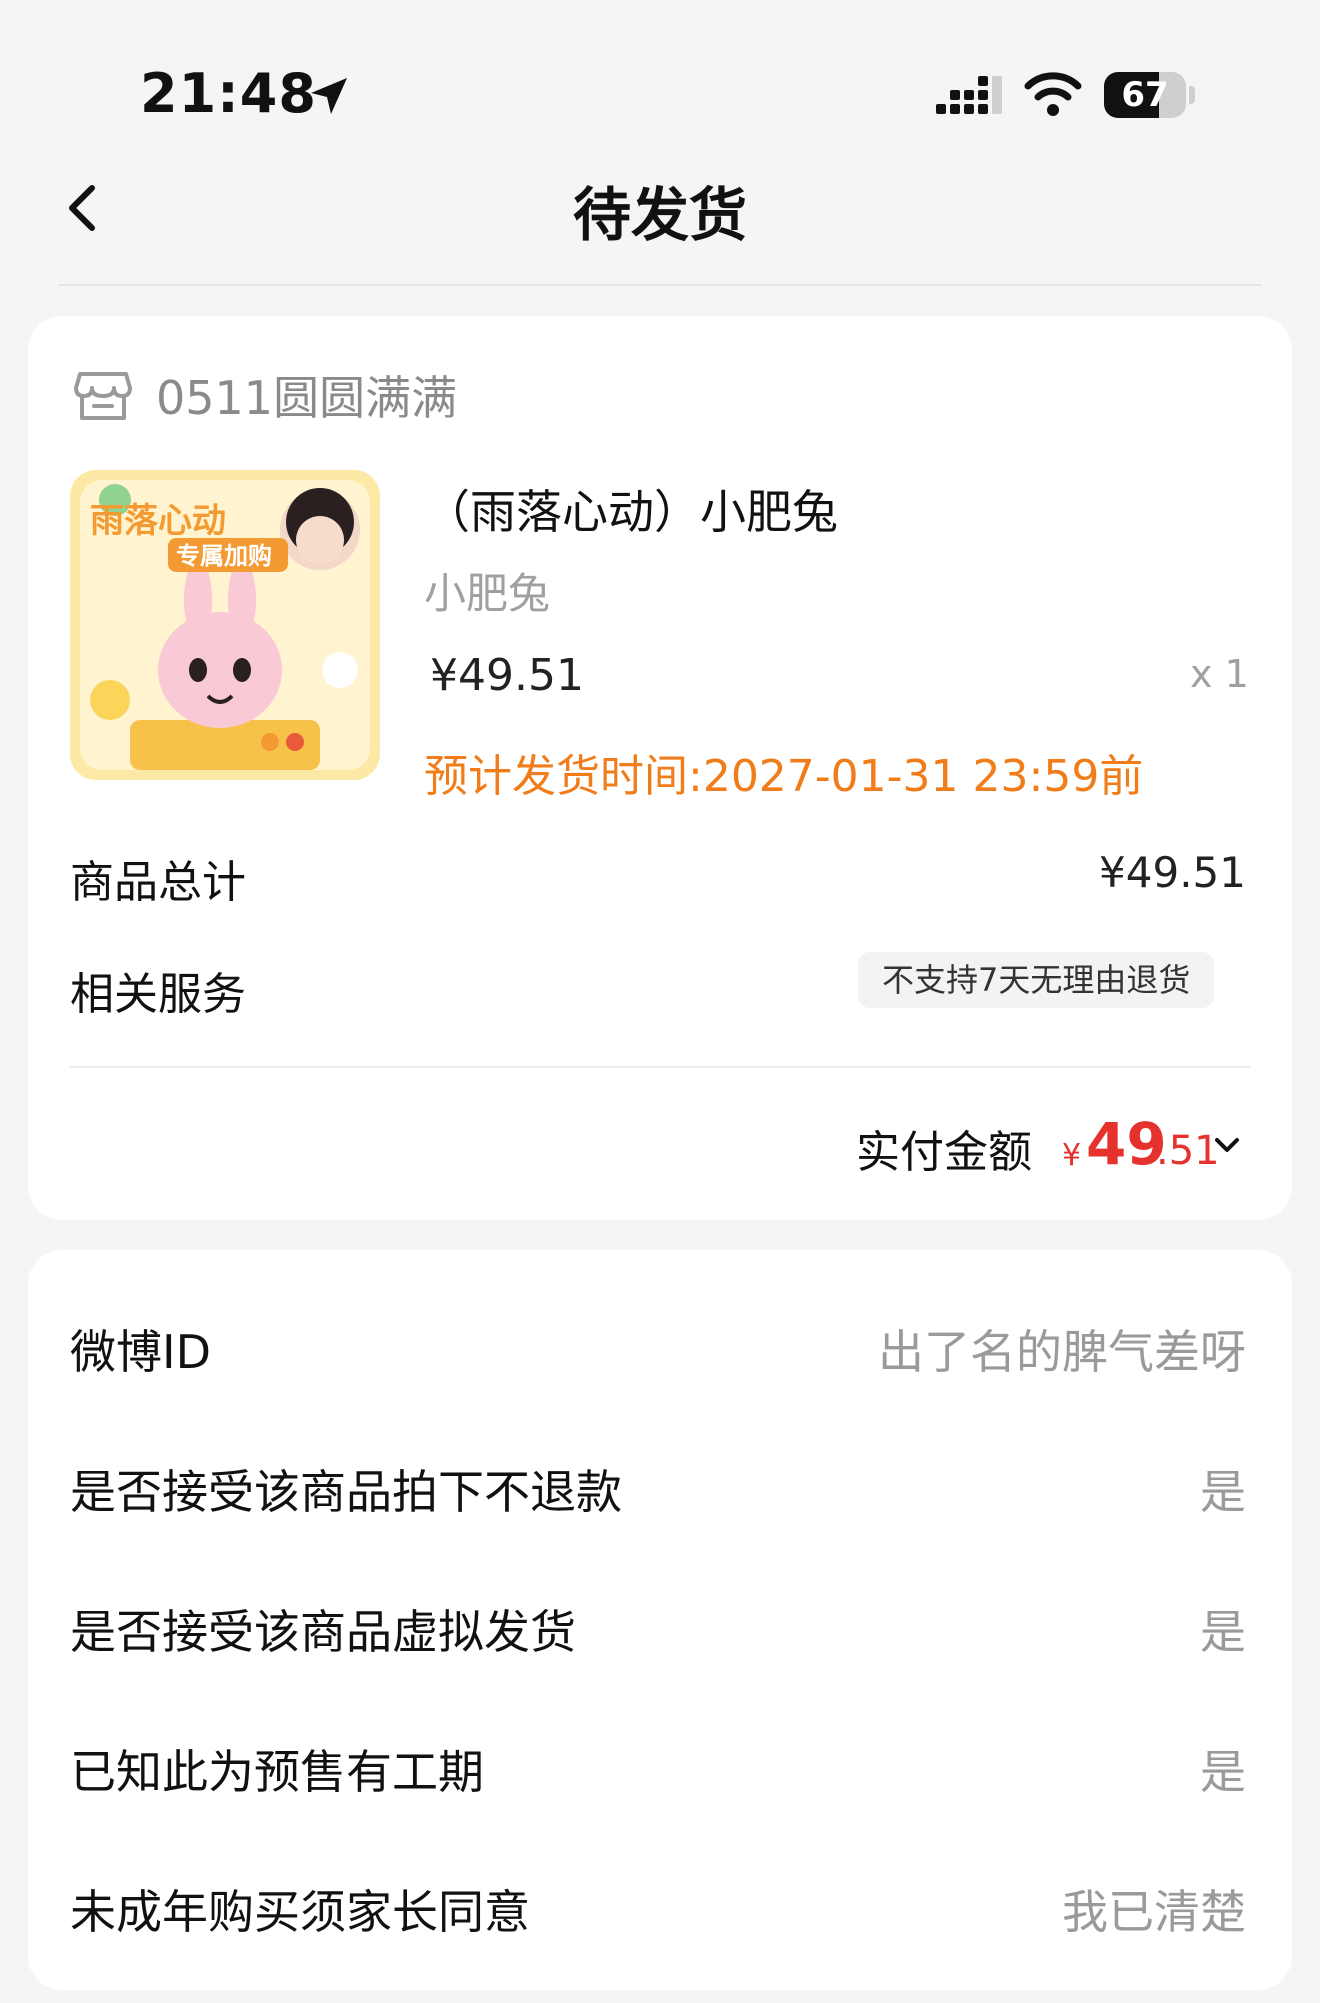 The height and width of the screenshot is (2003, 1320). What do you see at coordinates (1227, 1146) in the screenshot?
I see `chevron-down-icon` at bounding box center [1227, 1146].